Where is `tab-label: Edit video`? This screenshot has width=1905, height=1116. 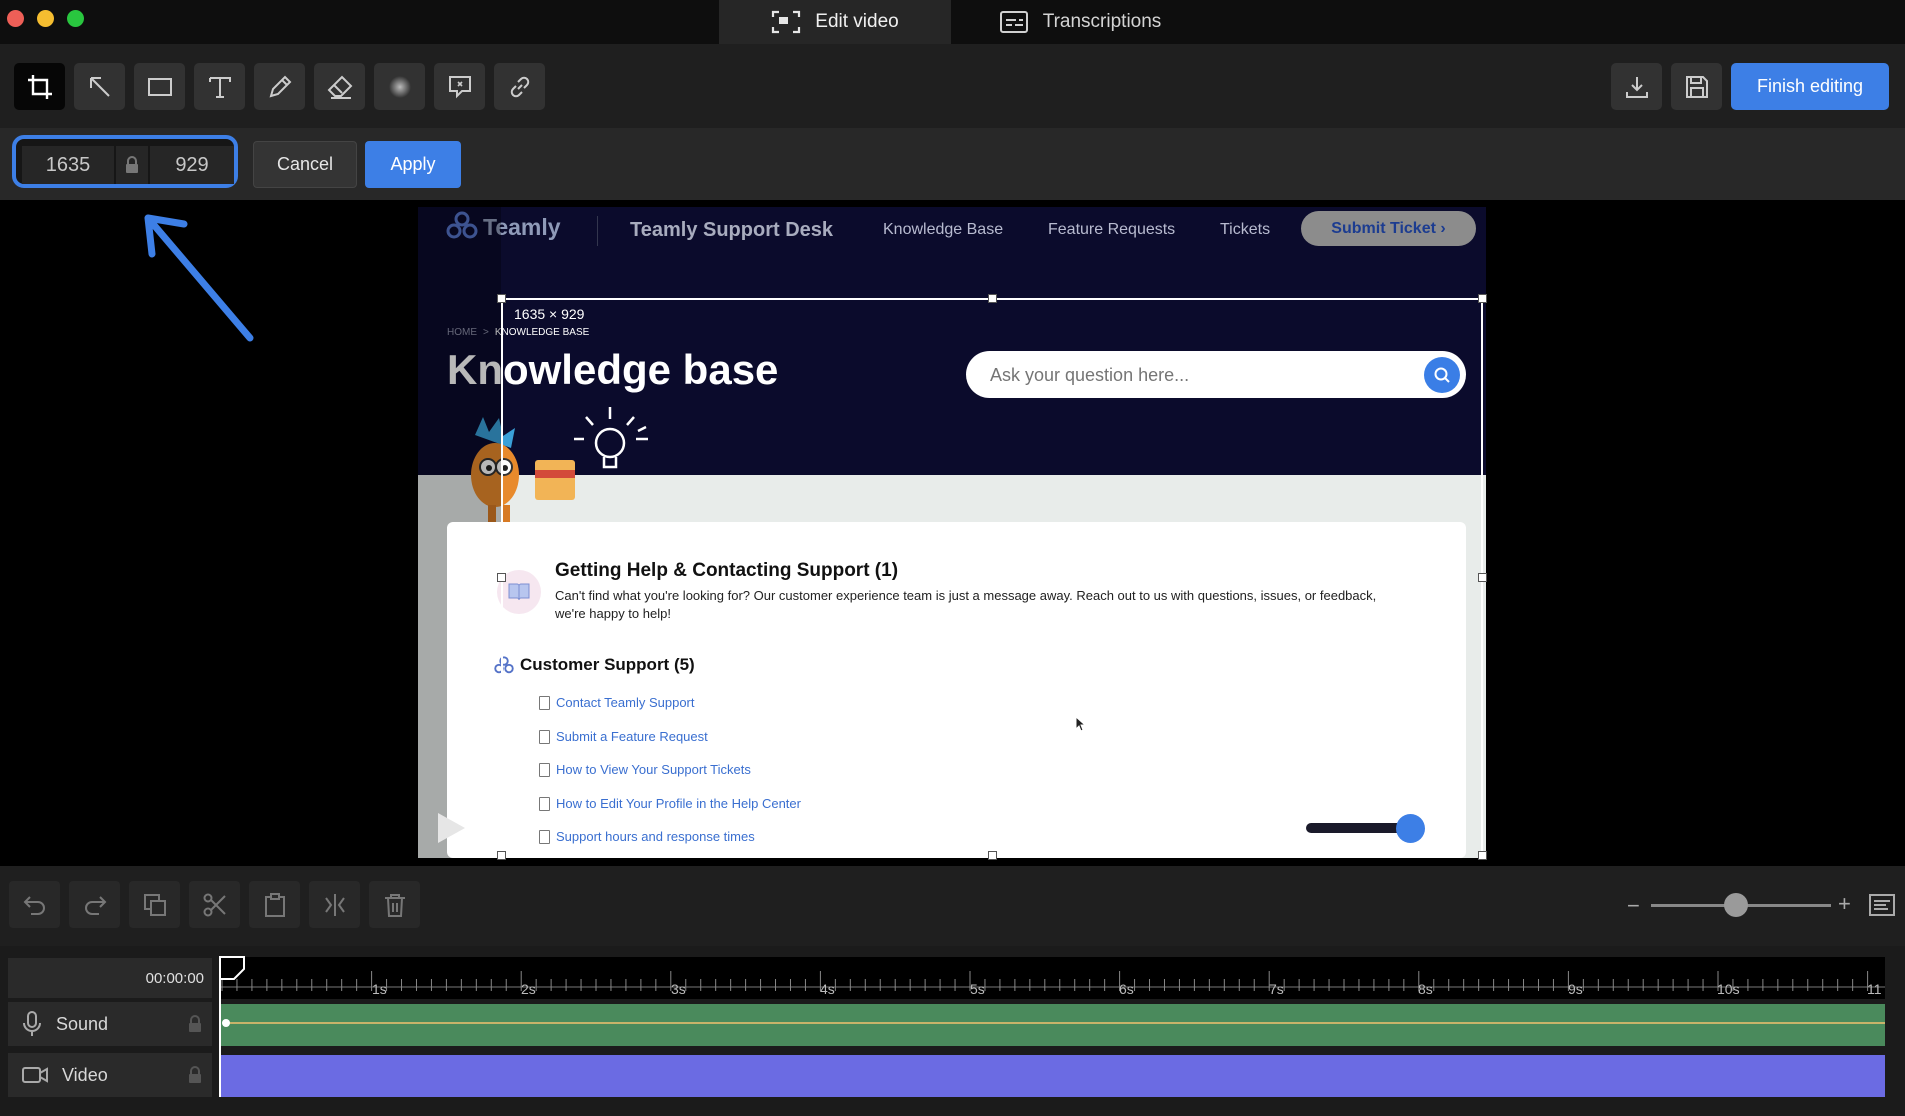 tab-label: Edit video is located at coordinates (857, 21).